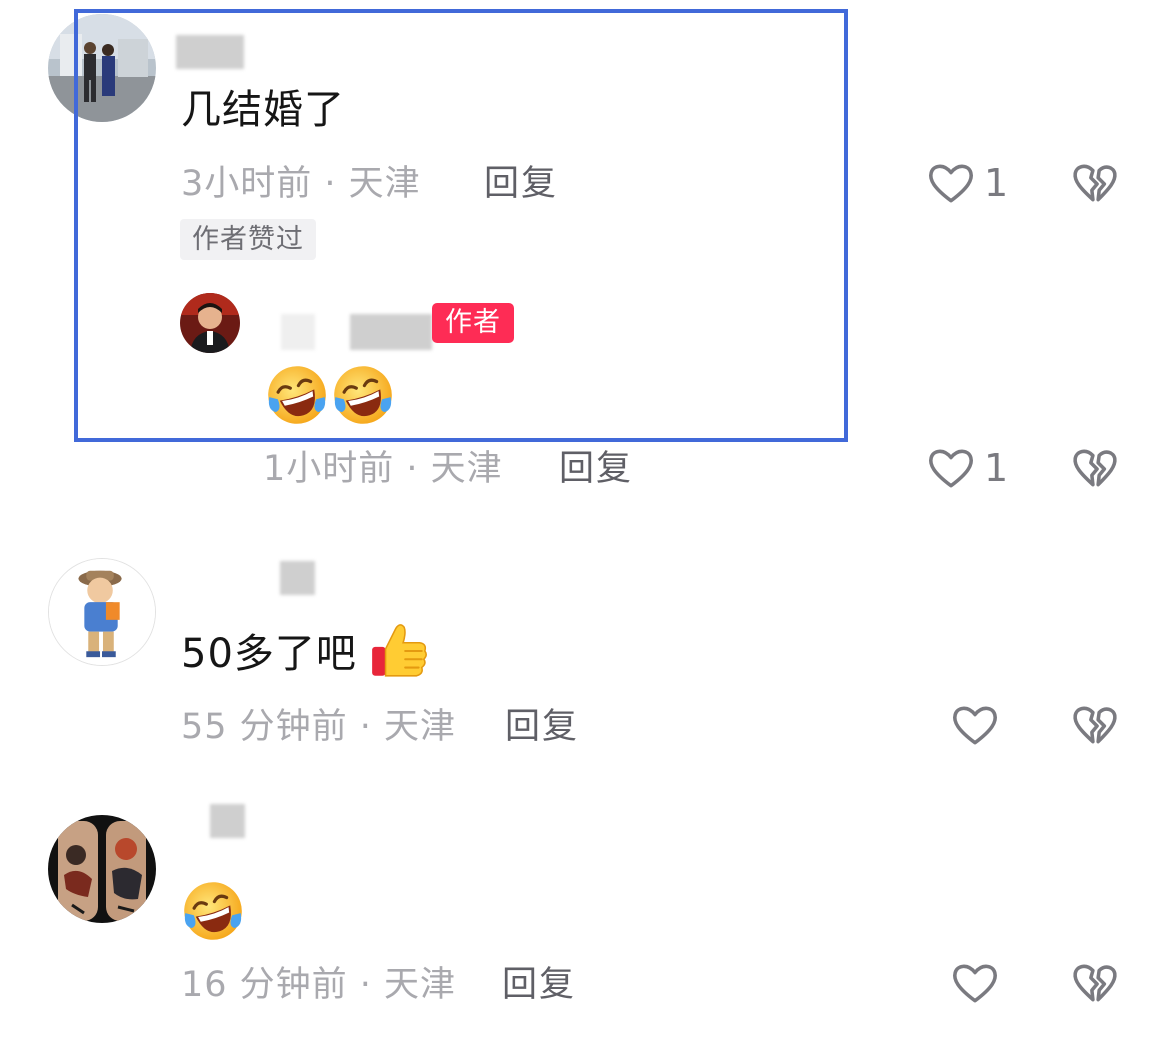 Image resolution: width=1170 pixels, height=1040 pixels. Describe the element at coordinates (269, 654) in the screenshot. I see `comment-text: 50多了吧` at that location.